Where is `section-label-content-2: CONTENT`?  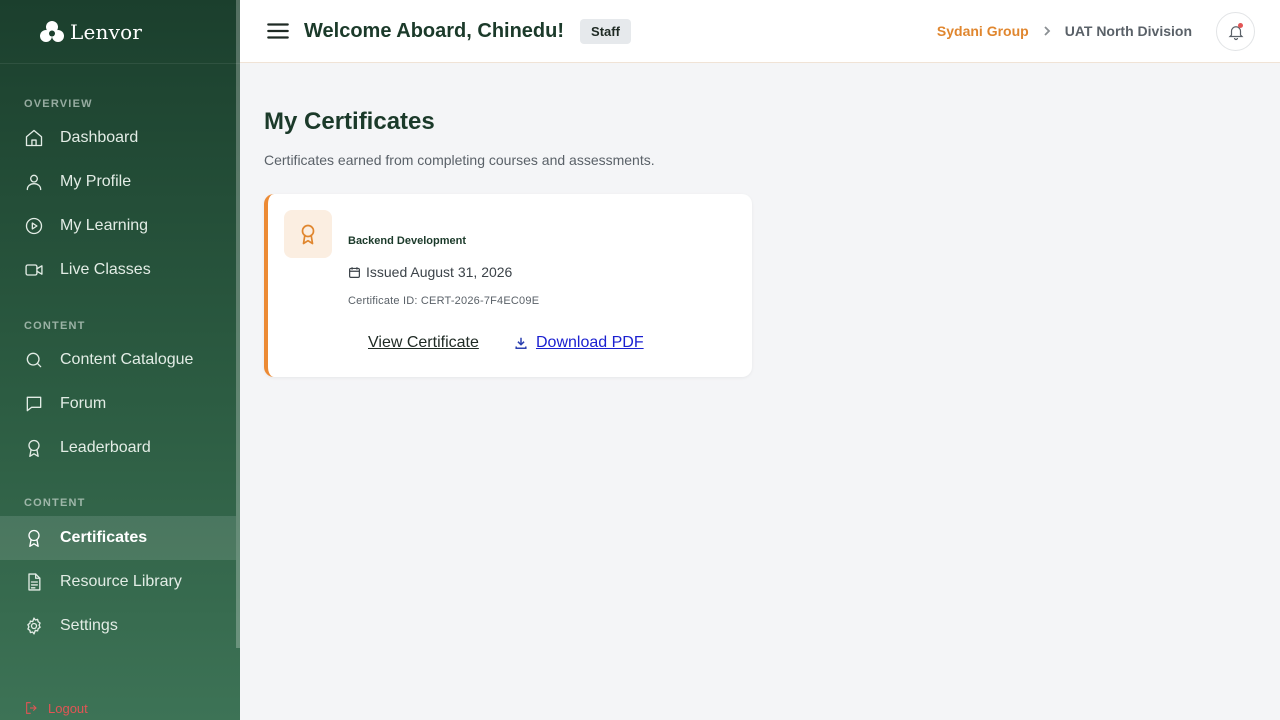 section-label-content-2: CONTENT is located at coordinates (55, 503).